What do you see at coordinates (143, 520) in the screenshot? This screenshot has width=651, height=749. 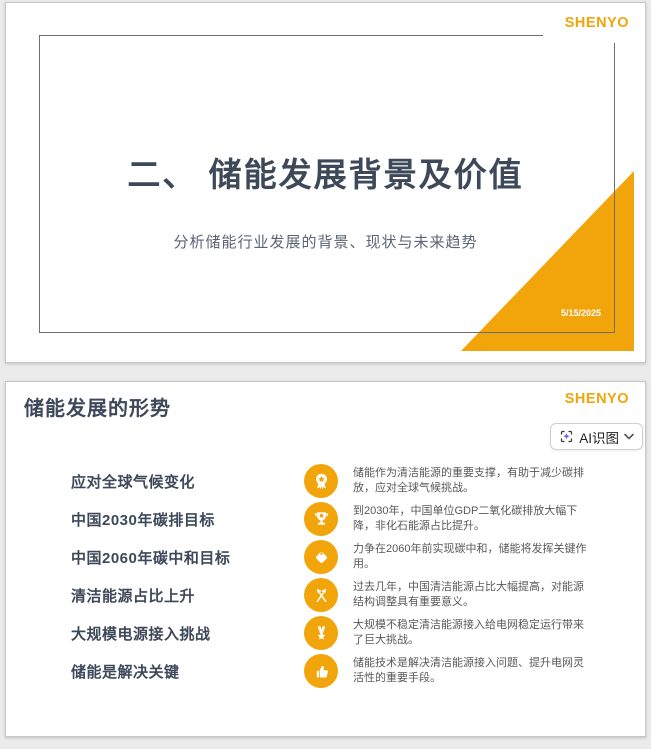 I see `item-label: 中国2030年碳排目标` at bounding box center [143, 520].